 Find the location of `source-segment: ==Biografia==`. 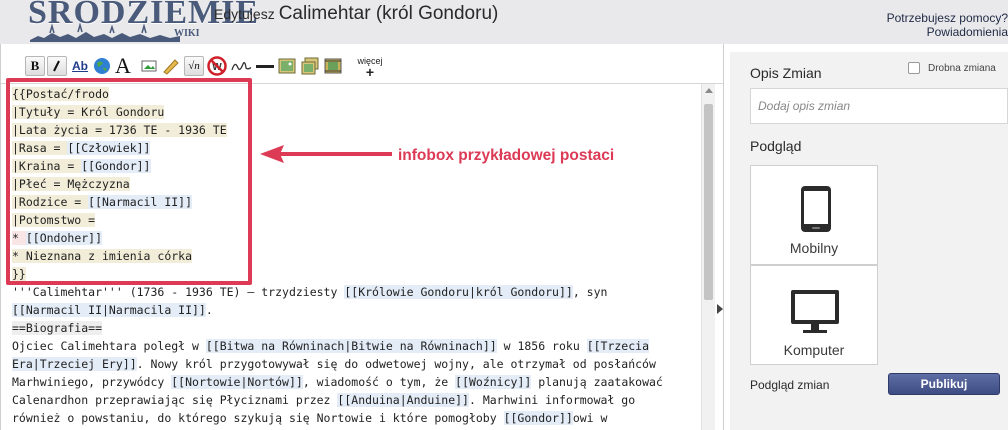

source-segment: ==Biografia== is located at coordinates (57, 328).